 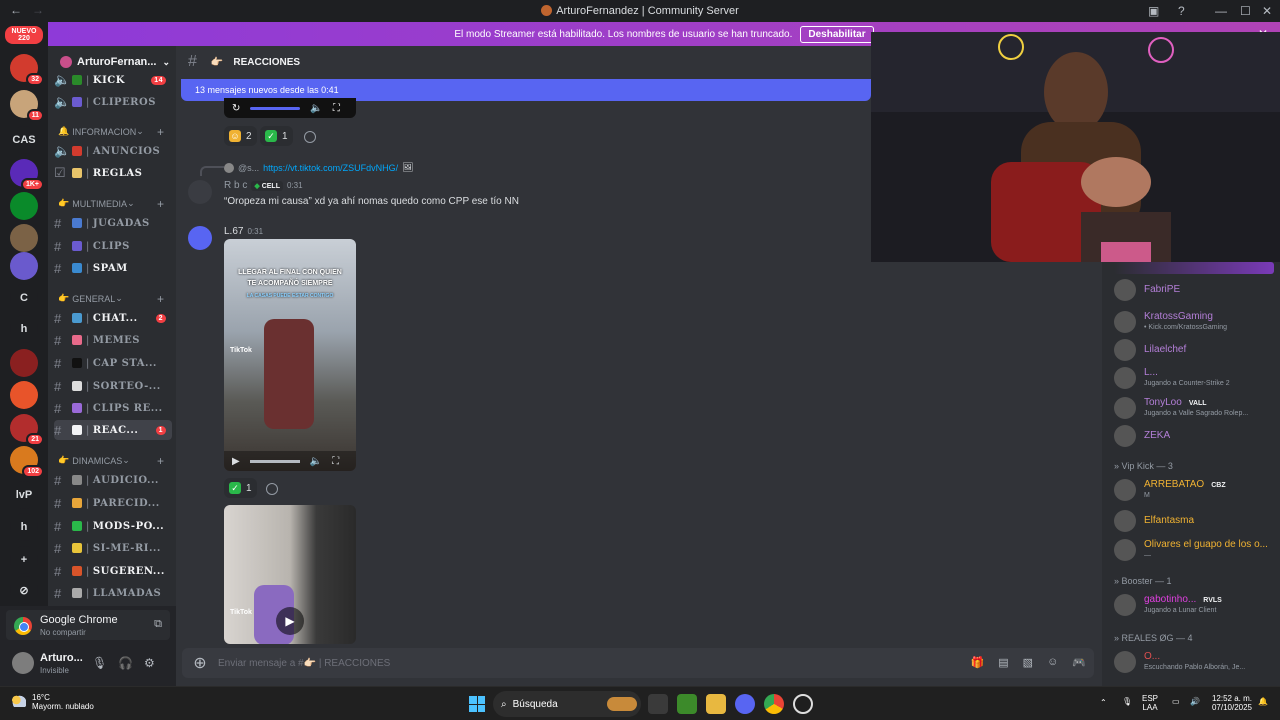 What do you see at coordinates (716, 704) in the screenshot?
I see `file-explorer-icon` at bounding box center [716, 704].